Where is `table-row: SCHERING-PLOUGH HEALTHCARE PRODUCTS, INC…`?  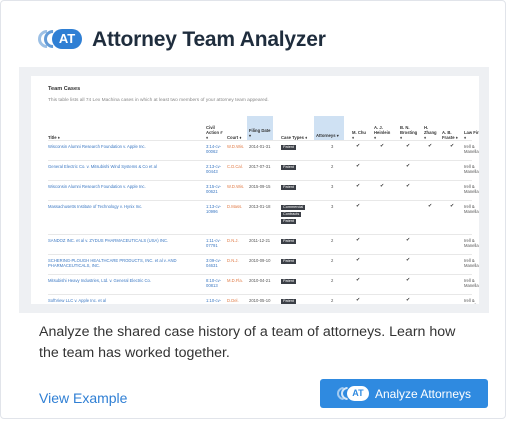 table-row: SCHERING-PLOUGH HEALTHCARE PRODUCTS, INC… is located at coordinates (263, 264).